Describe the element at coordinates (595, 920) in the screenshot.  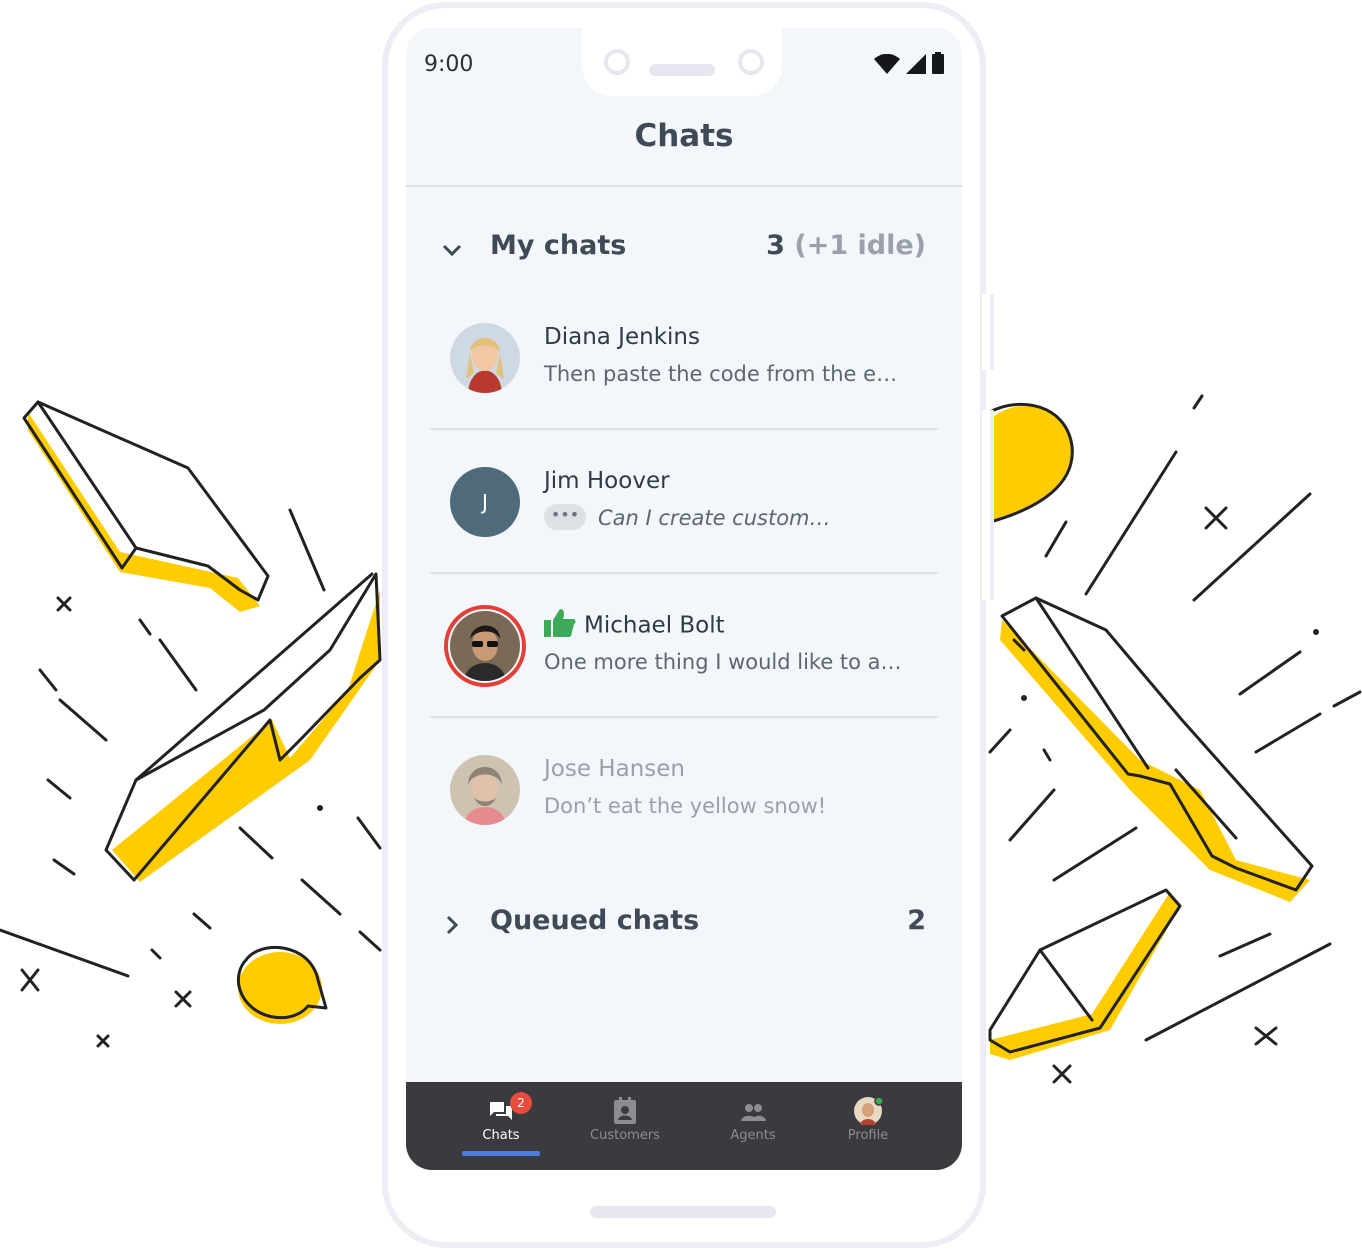
I see `queued-chats-label: Queued chats` at that location.